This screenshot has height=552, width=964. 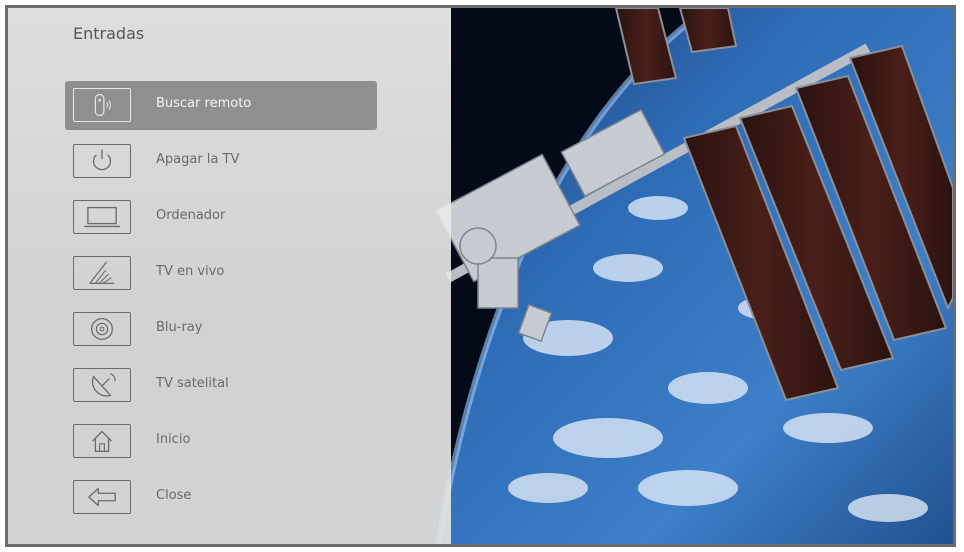 I want to click on menu-item-apagar-la-tv: Apagar la TV, so click(x=221, y=161).